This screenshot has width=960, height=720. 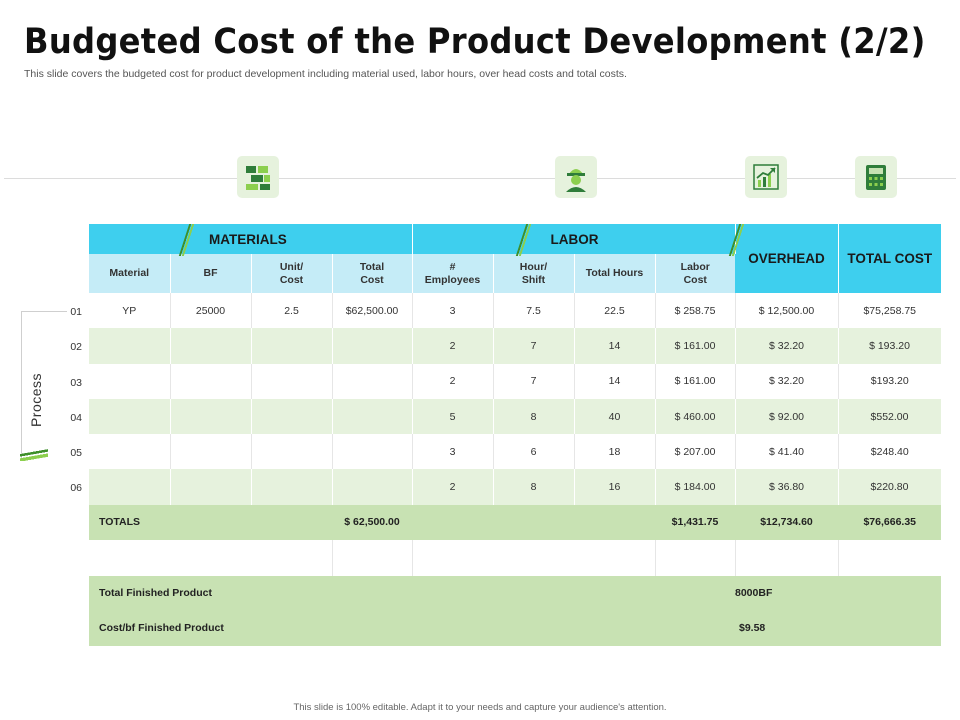 What do you see at coordinates (211, 311) in the screenshot?
I see `cell-bf: 25000` at bounding box center [211, 311].